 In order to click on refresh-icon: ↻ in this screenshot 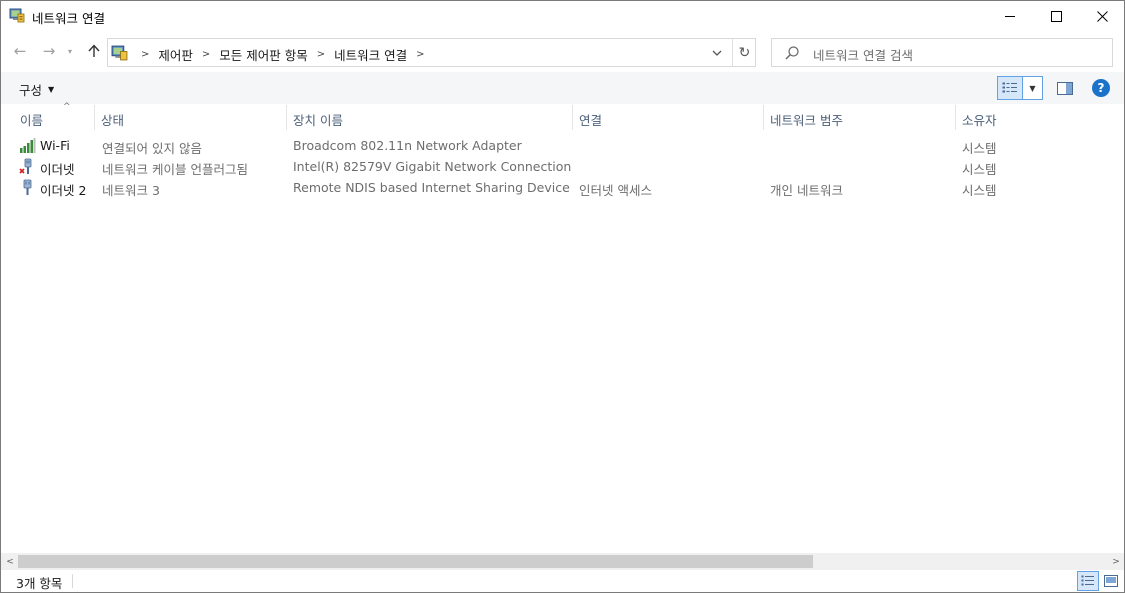, I will do `click(744, 52)`.